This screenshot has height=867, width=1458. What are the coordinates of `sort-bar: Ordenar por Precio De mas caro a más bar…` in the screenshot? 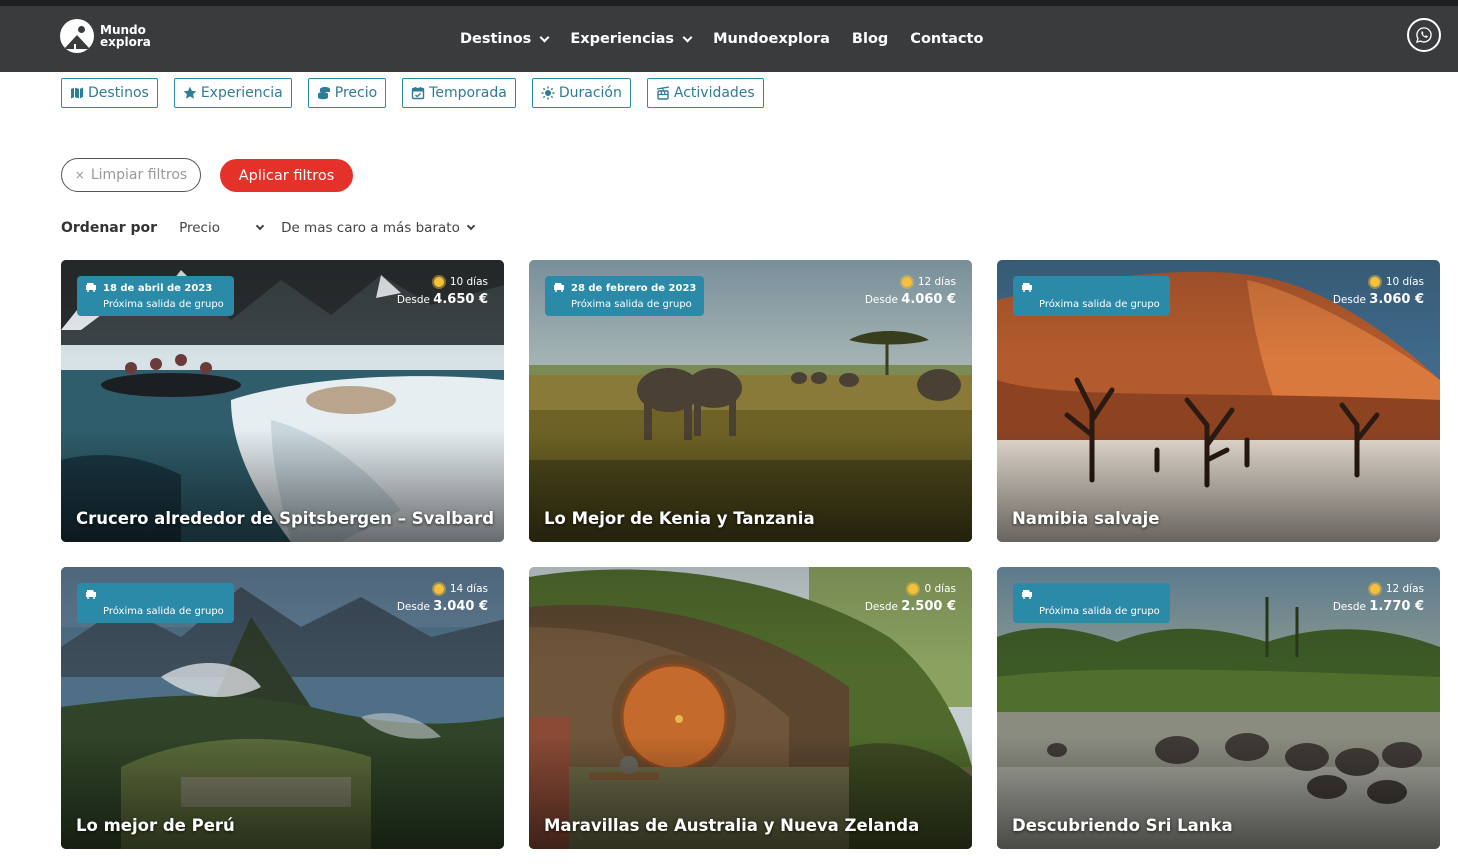 It's located at (268, 228).